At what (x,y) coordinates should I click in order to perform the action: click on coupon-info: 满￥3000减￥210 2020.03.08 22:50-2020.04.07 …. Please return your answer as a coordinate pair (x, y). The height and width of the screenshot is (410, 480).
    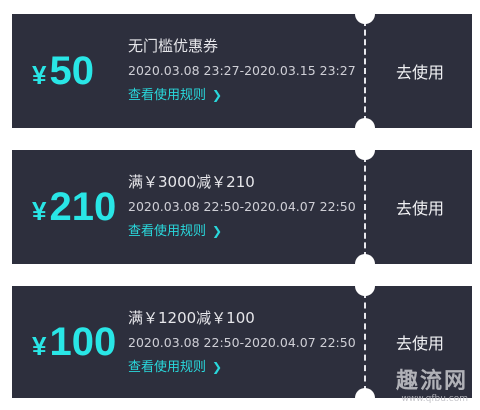
    Looking at the image, I should click on (248, 206).